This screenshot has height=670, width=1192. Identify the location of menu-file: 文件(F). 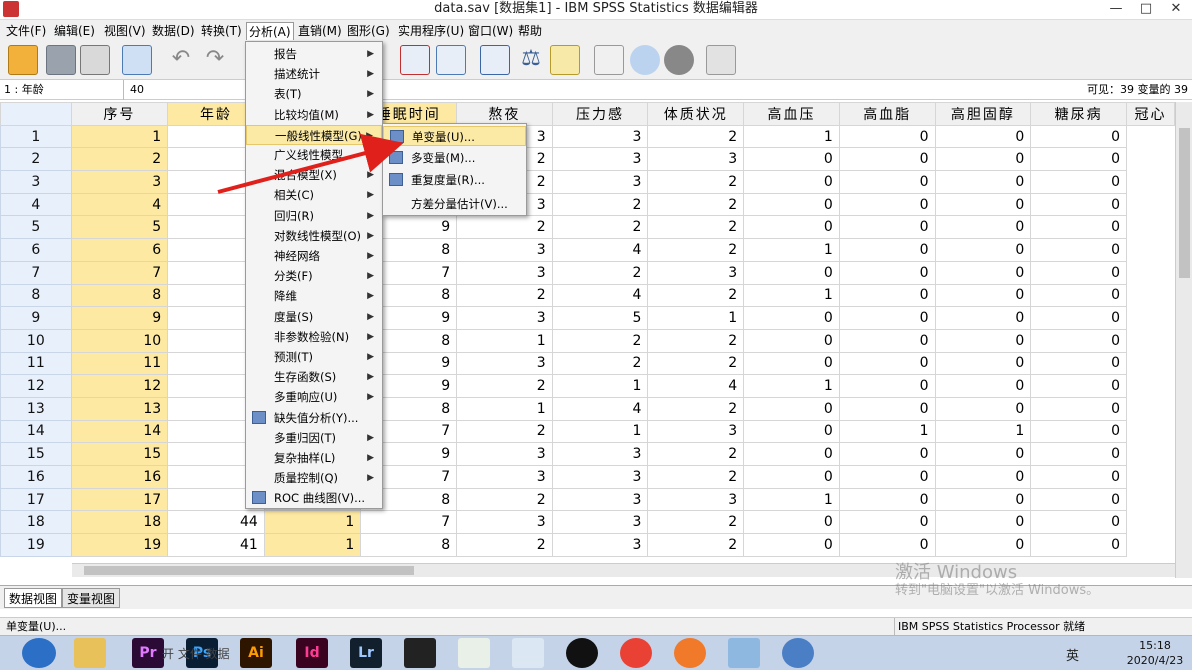
(26, 31).